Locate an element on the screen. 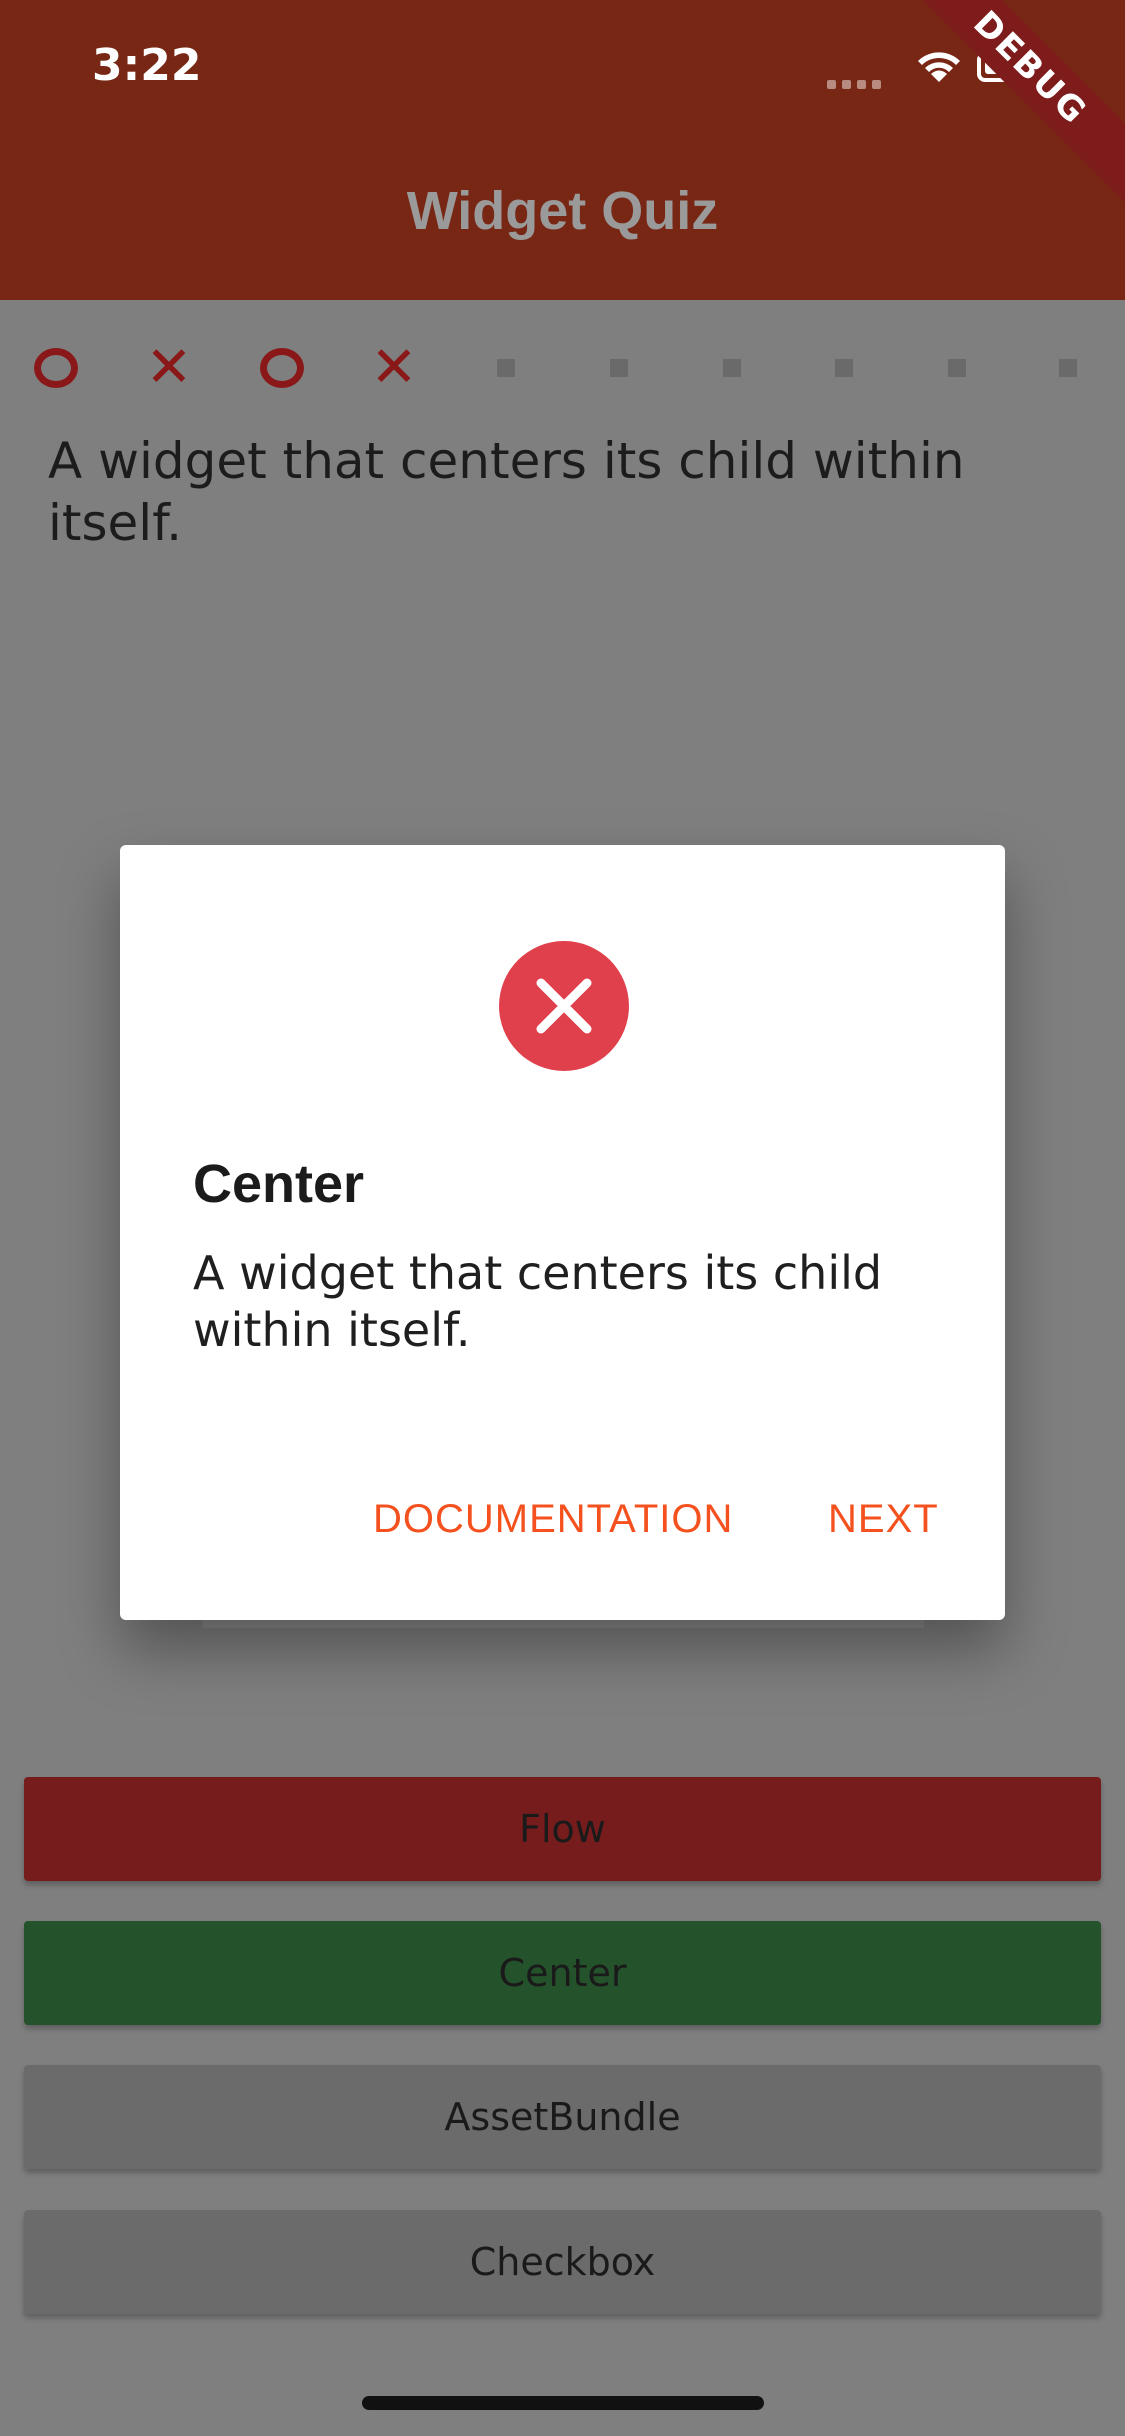 The height and width of the screenshot is (2436, 1125). dialog-title: Center is located at coordinates (279, 1184).